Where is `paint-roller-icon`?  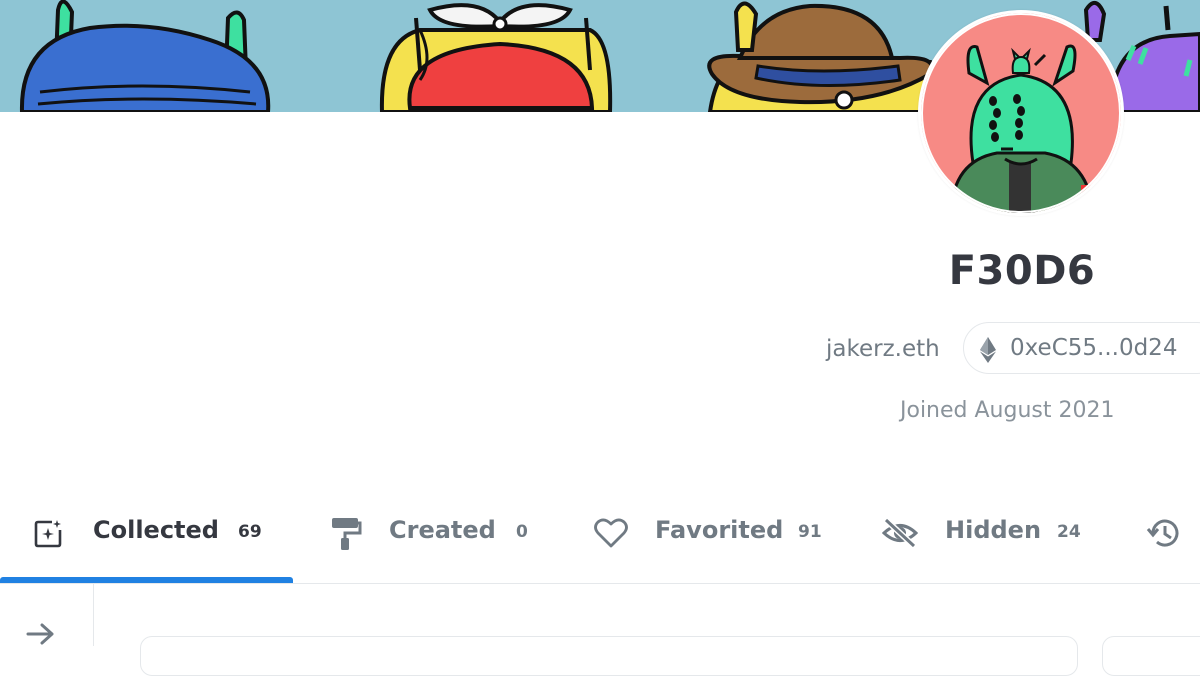
paint-roller-icon is located at coordinates (346, 535).